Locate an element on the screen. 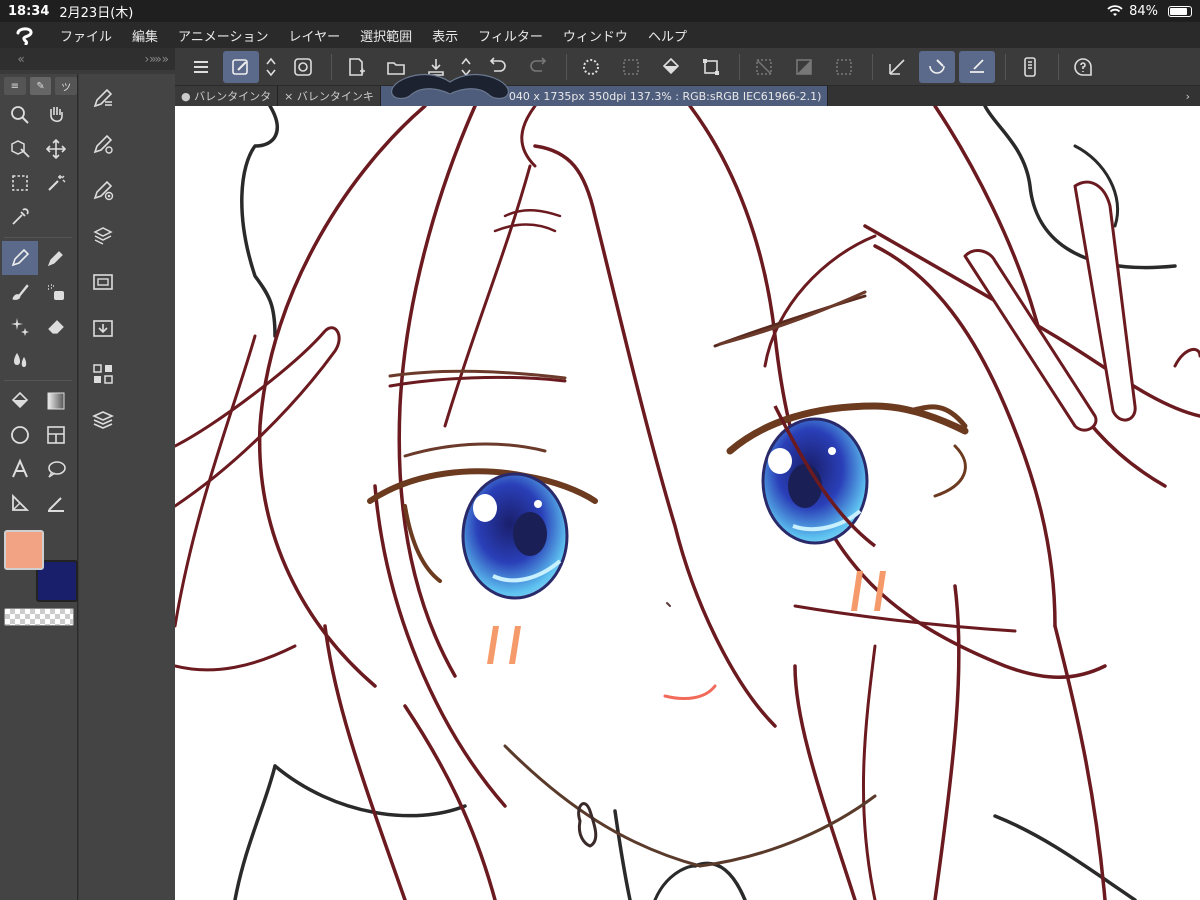  pen-tab: ✎ is located at coordinates (40, 86).